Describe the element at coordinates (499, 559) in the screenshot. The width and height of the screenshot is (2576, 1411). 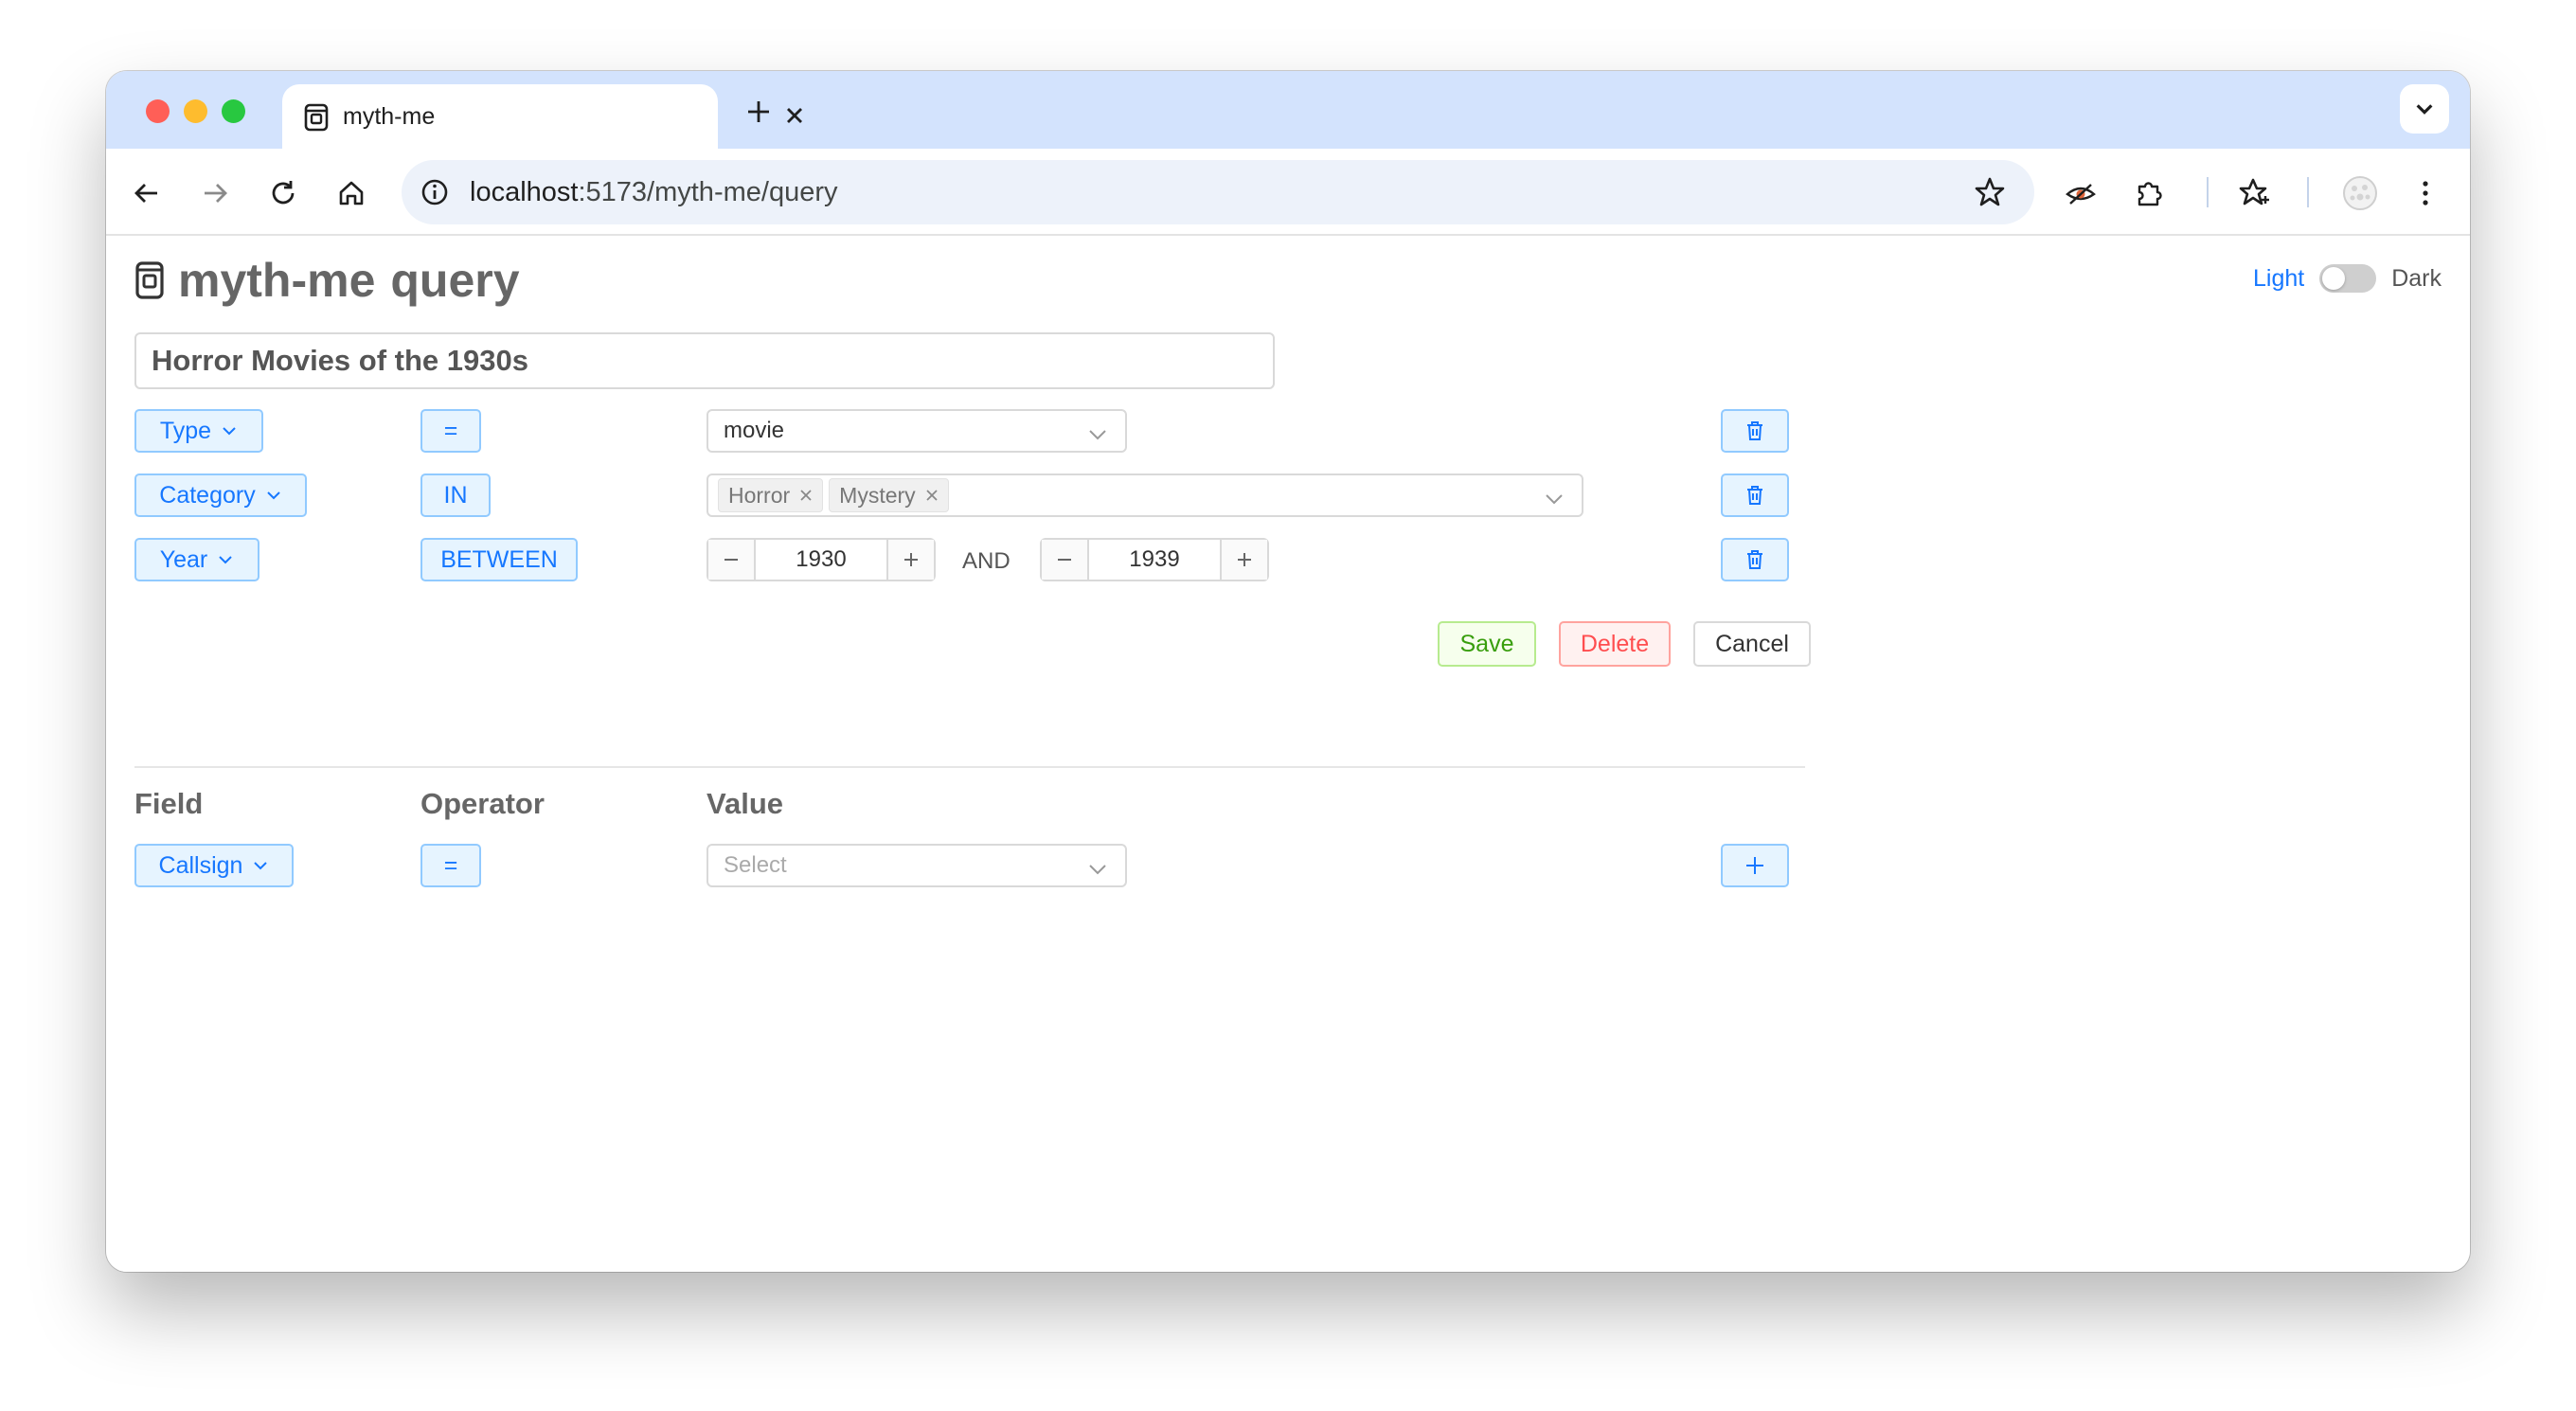
I see `operator-button-between: BETWEEN` at that location.